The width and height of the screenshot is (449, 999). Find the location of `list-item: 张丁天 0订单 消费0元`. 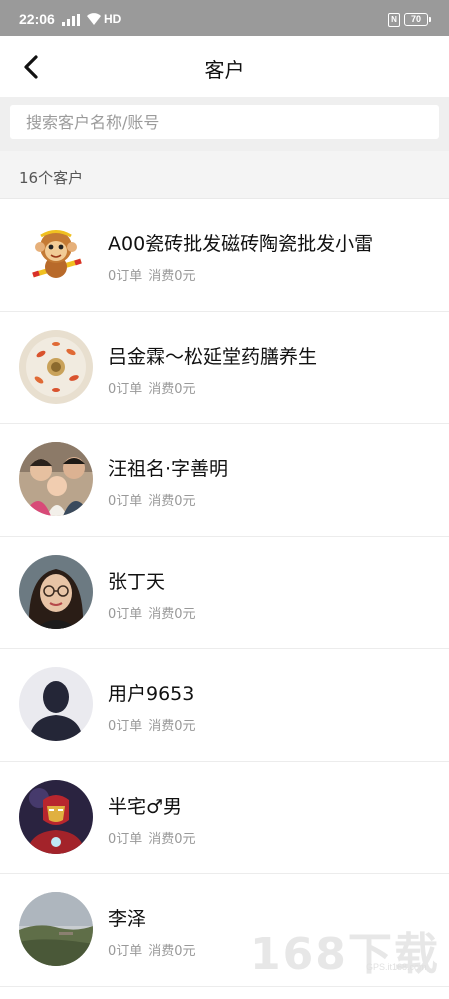

list-item: 张丁天 0订单 消费0元 is located at coordinates (224, 593).